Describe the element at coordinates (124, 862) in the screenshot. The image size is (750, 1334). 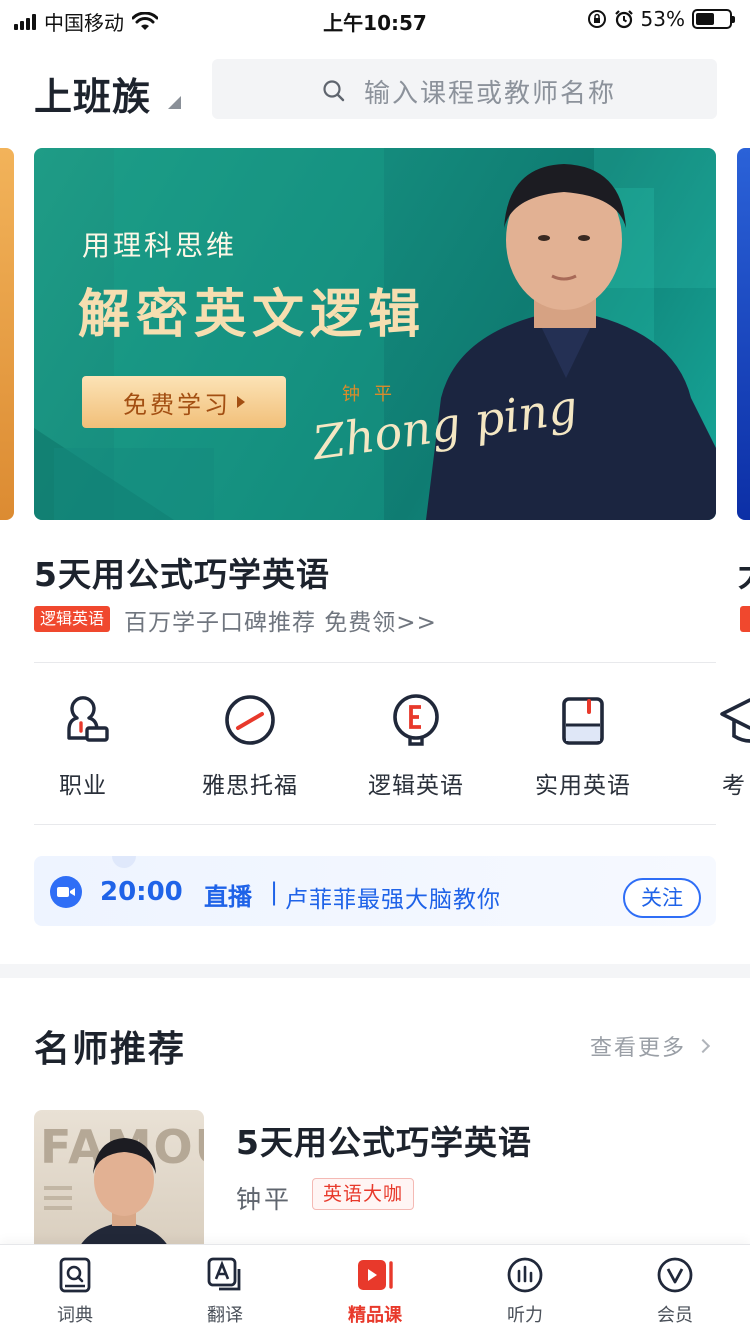
I see `live-decoration` at that location.